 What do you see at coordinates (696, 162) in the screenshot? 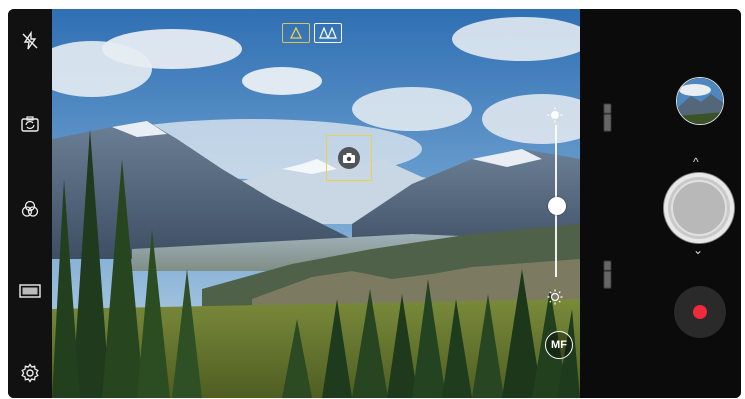
I see `chevron-up-icon: ^` at bounding box center [696, 162].